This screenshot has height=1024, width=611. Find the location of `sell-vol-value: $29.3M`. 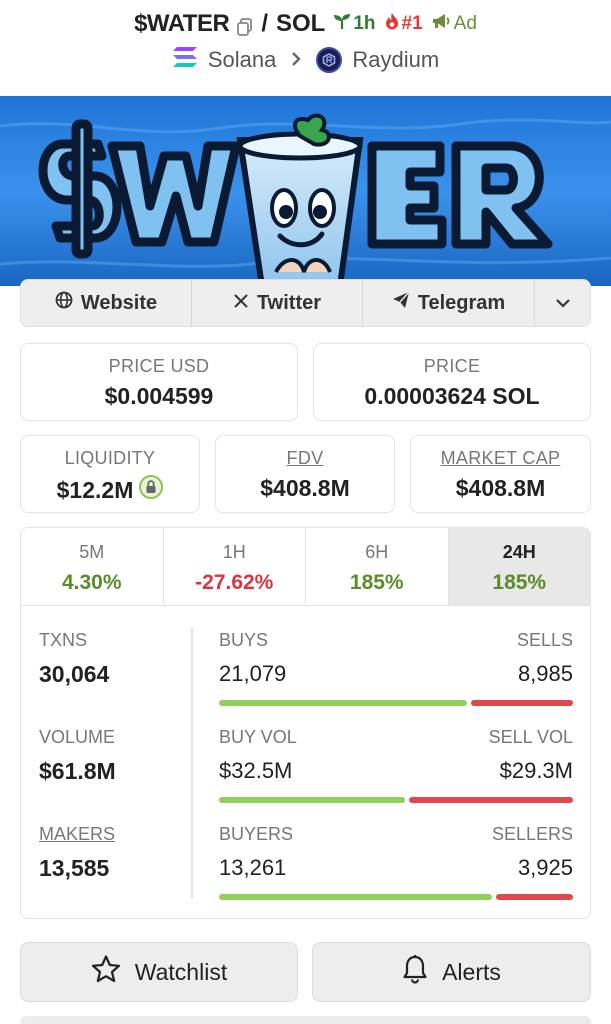

sell-vol-value: $29.3M is located at coordinates (536, 770).